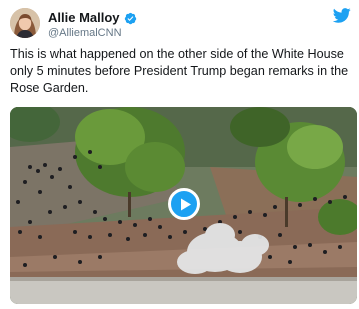 The width and height of the screenshot is (359, 309). Describe the element at coordinates (180, 25) in the screenshot. I see `tweet-header: Allie Malloy @AlliemalCNN` at that location.